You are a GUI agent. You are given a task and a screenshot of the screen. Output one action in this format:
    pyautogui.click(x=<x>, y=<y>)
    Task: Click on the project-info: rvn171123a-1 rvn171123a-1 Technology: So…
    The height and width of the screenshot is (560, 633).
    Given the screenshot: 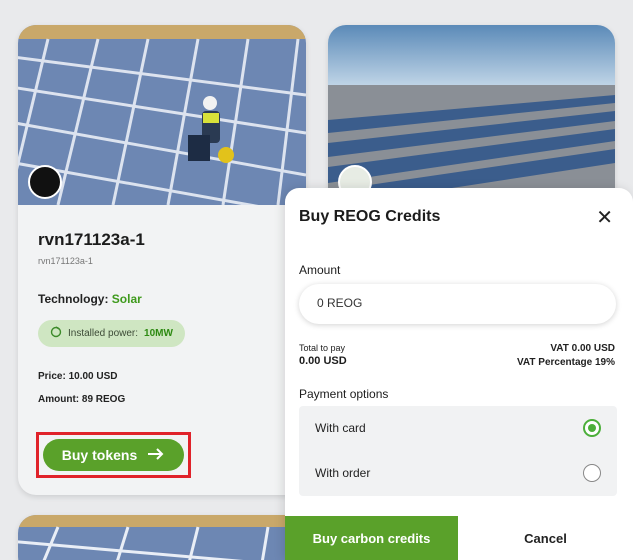 What is the action you would take?
    pyautogui.click(x=164, y=320)
    